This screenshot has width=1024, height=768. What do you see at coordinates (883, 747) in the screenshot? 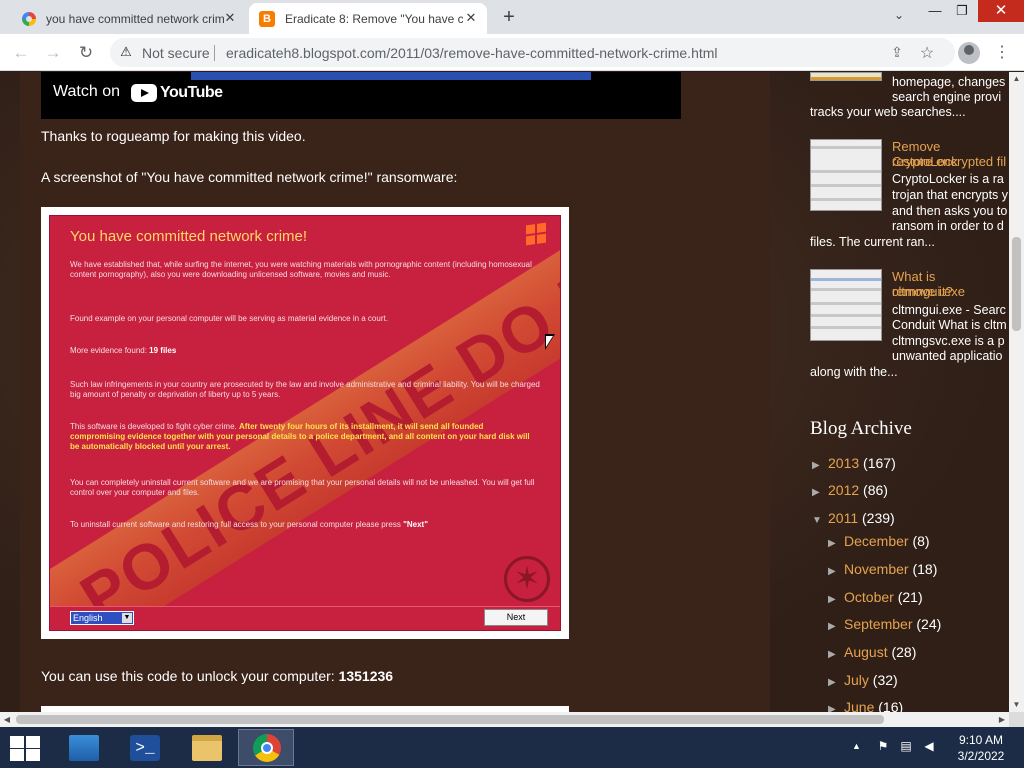
I see `action-center-flag-icon: ⚑` at bounding box center [883, 747].